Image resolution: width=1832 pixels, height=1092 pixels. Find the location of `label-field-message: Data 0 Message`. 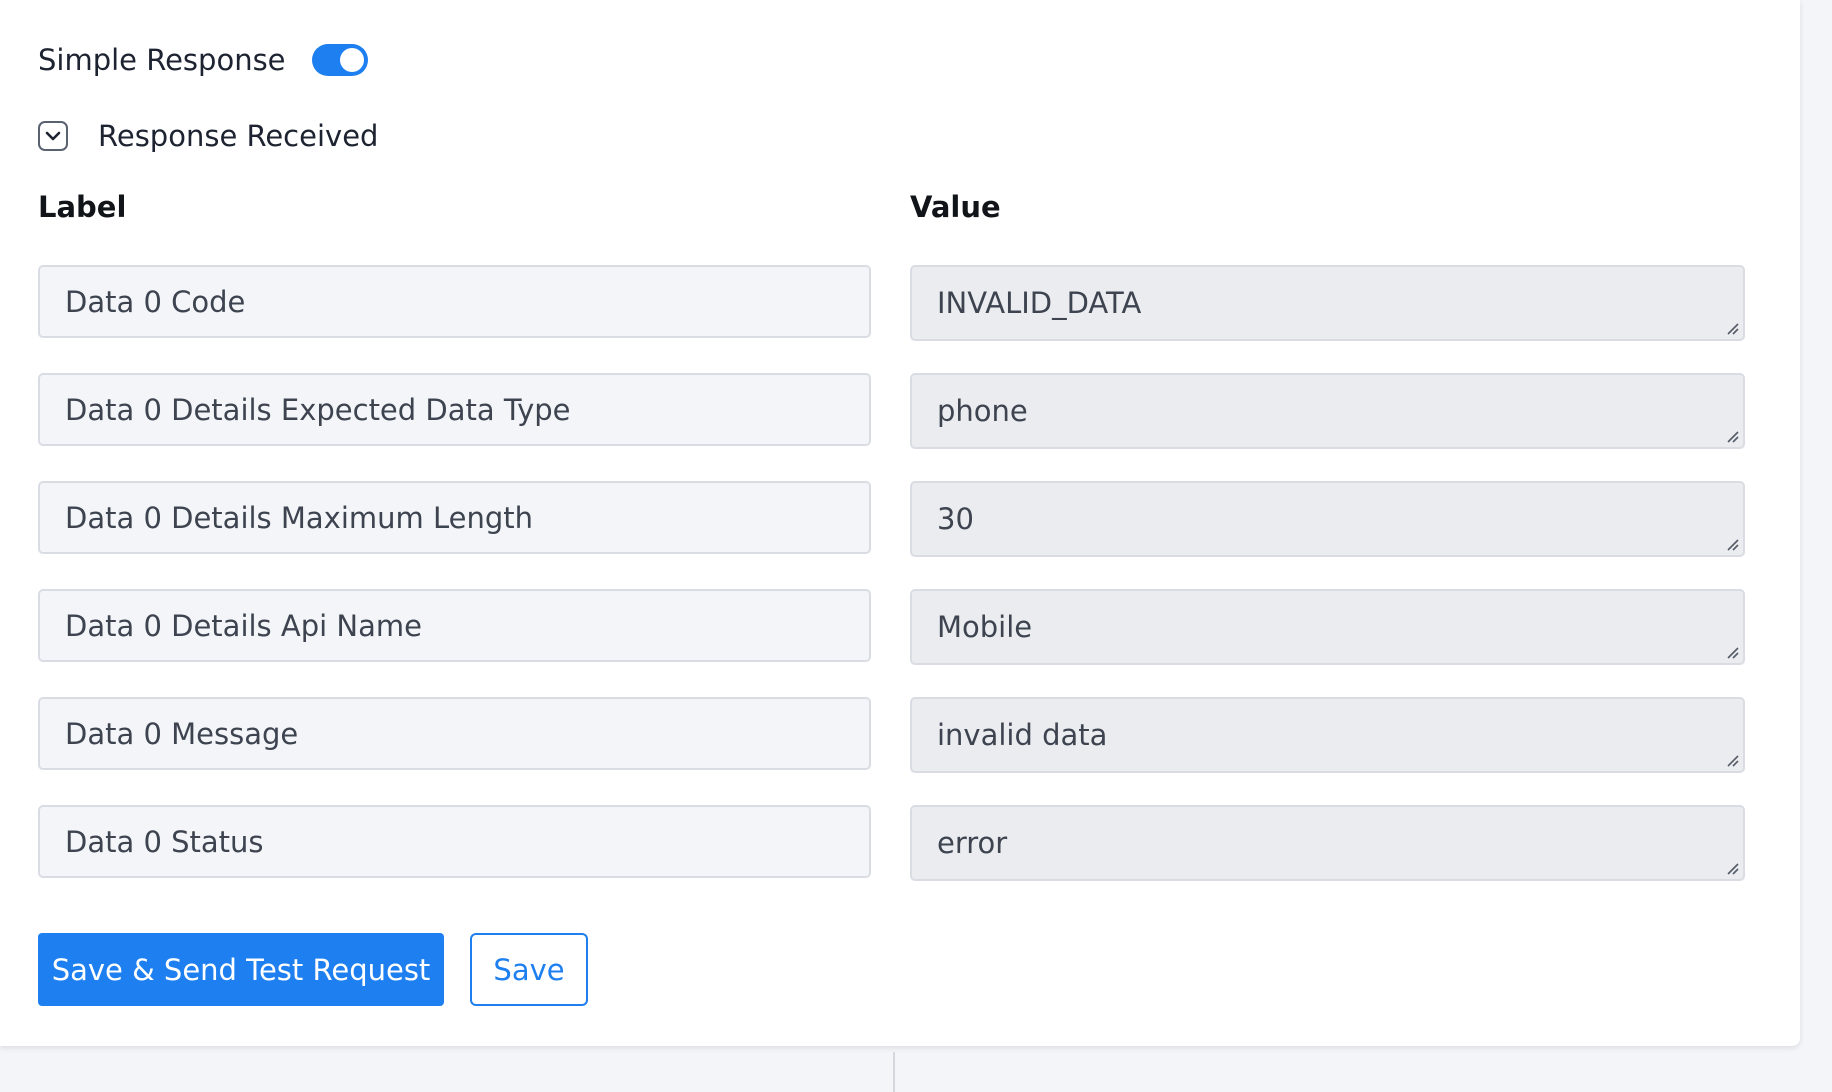

label-field-message: Data 0 Message is located at coordinates (454, 733).